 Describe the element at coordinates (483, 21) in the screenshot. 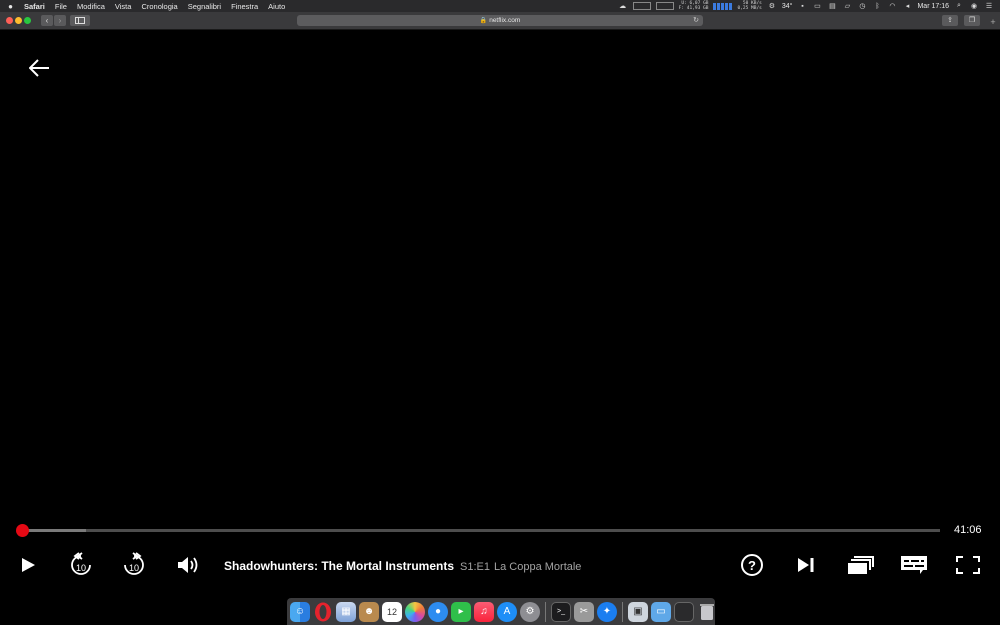

I see `lock-icon: 🔒` at that location.